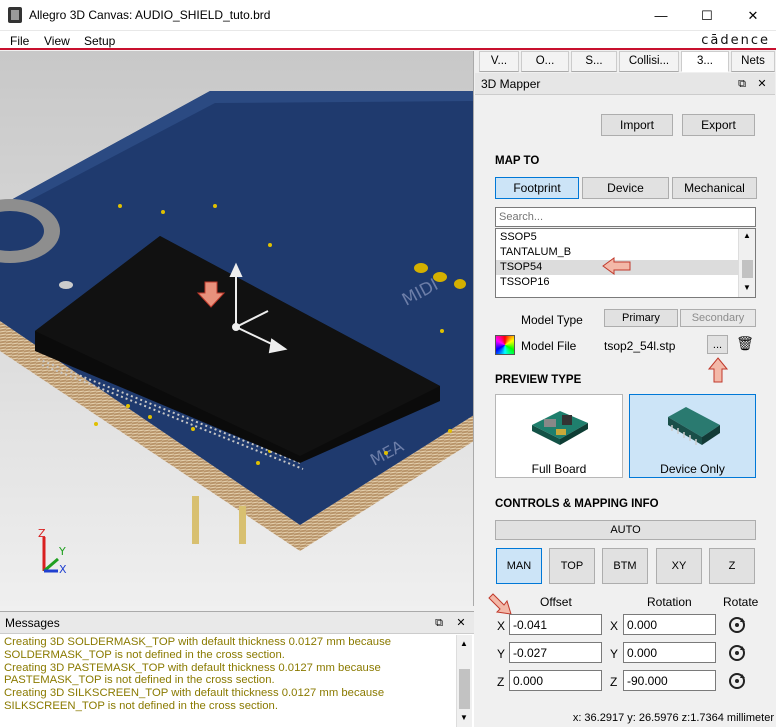  I want to click on view-btm-button: BTM, so click(625, 566).